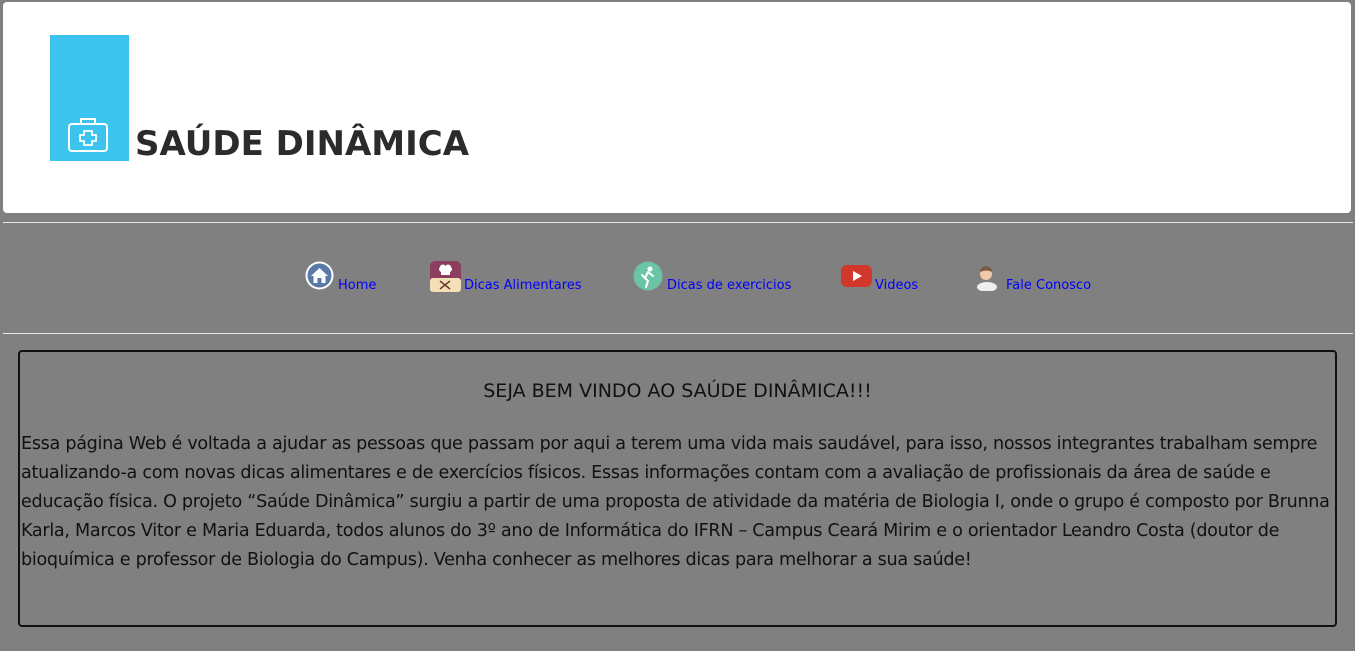  Describe the element at coordinates (987, 279) in the screenshot. I see `person-icon` at that location.